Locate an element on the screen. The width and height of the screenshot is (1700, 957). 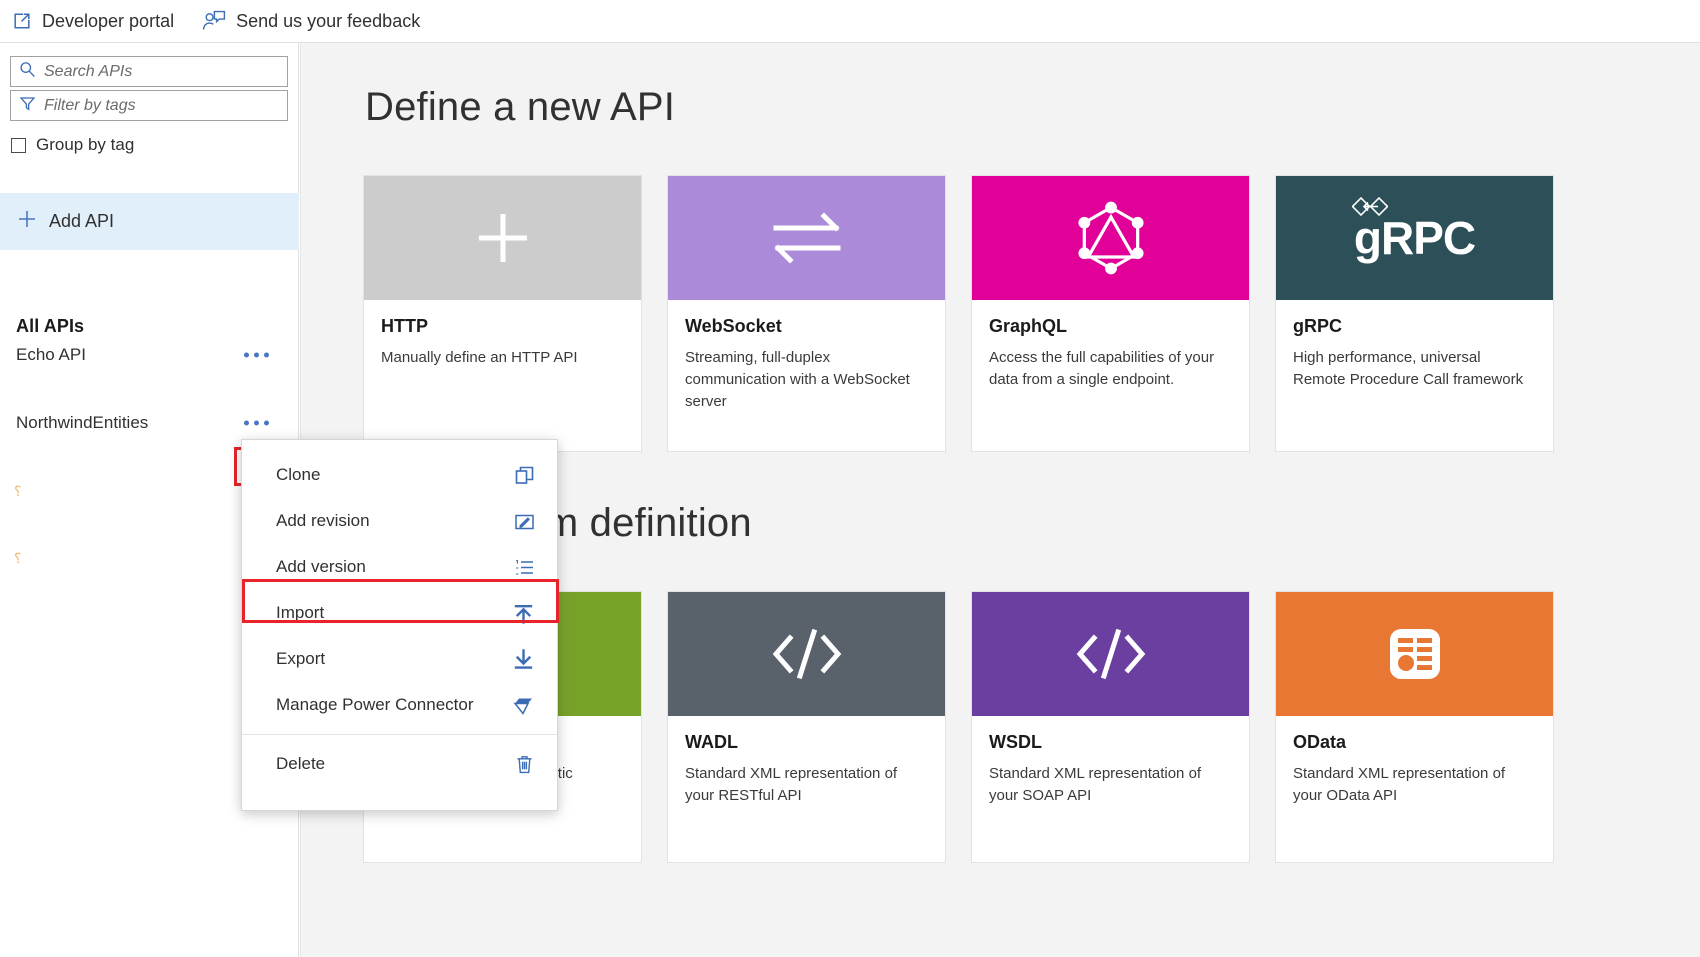
card-http: HTTP Manually define an HTTP API is located at coordinates (502, 313).